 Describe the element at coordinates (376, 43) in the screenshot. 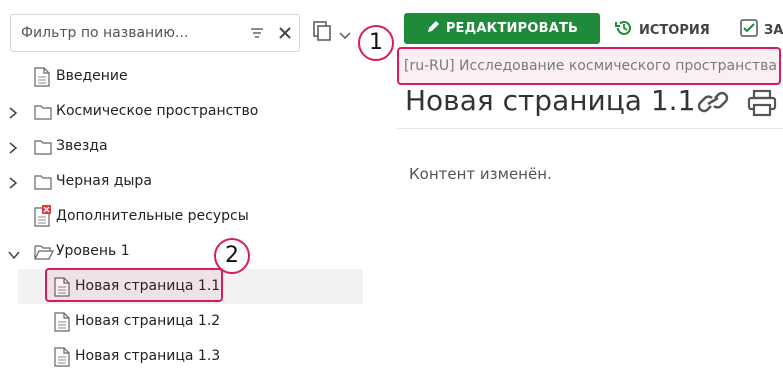

I see `callout-badge: 1` at that location.